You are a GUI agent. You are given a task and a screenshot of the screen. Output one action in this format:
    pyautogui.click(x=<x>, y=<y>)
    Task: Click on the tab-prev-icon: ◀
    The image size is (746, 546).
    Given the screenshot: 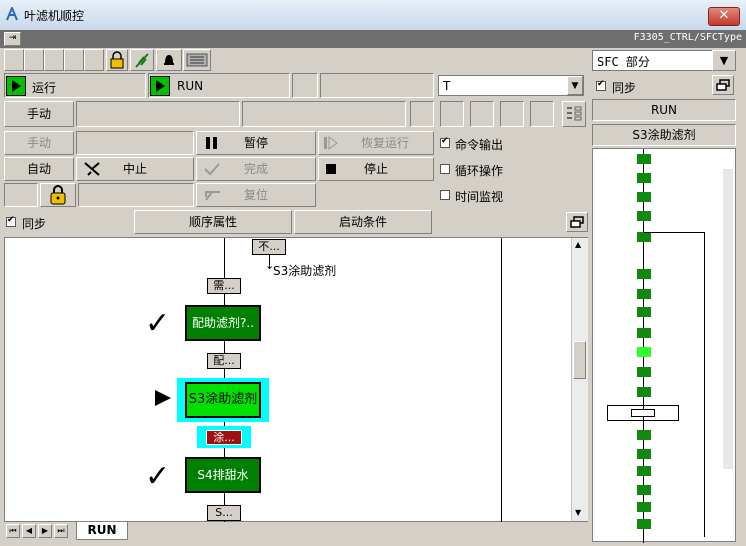 What is the action you would take?
    pyautogui.click(x=29, y=531)
    